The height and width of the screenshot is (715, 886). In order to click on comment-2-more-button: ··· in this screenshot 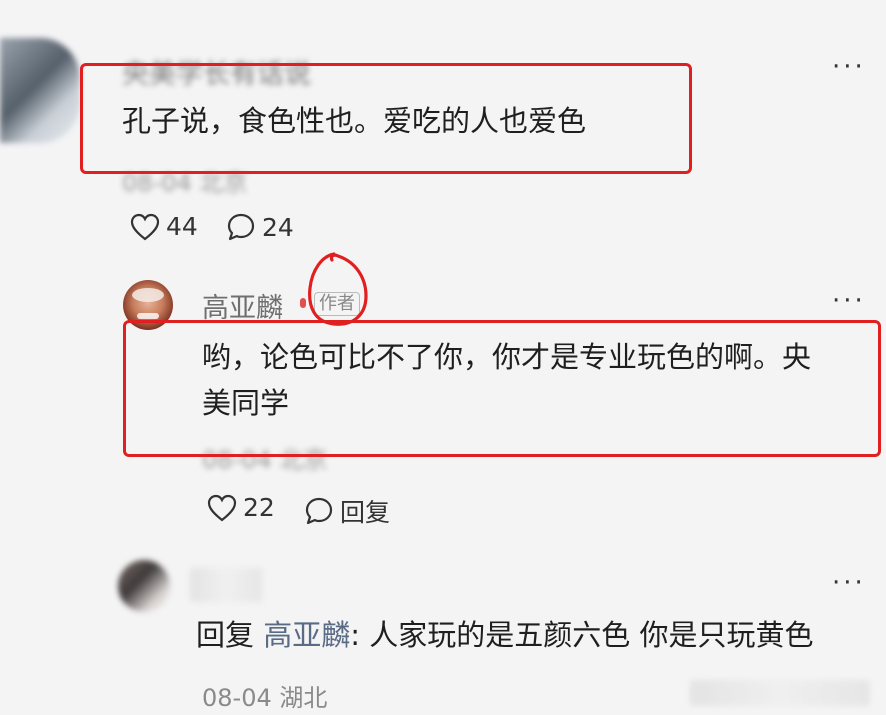, I will do `click(849, 301)`.